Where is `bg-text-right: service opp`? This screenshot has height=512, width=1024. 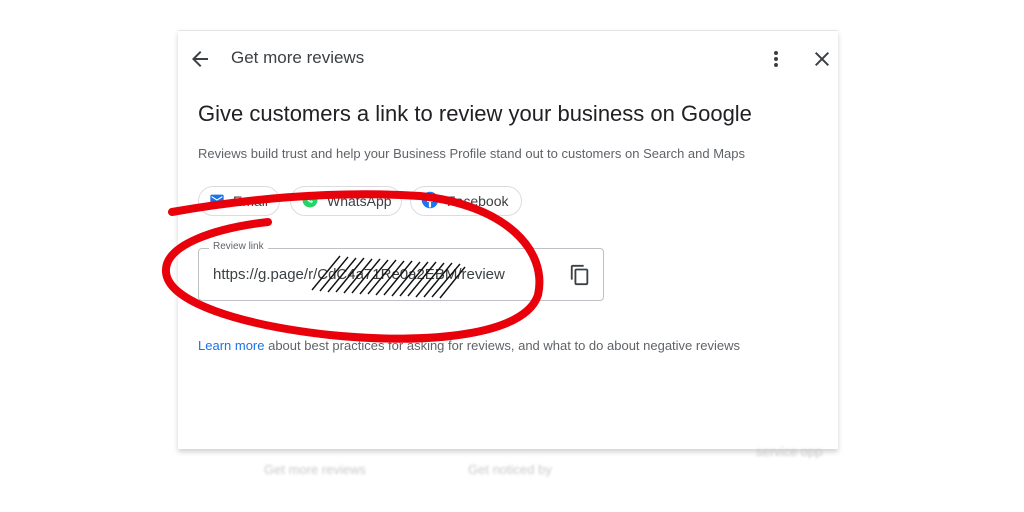 bg-text-right: service opp is located at coordinates (789, 451).